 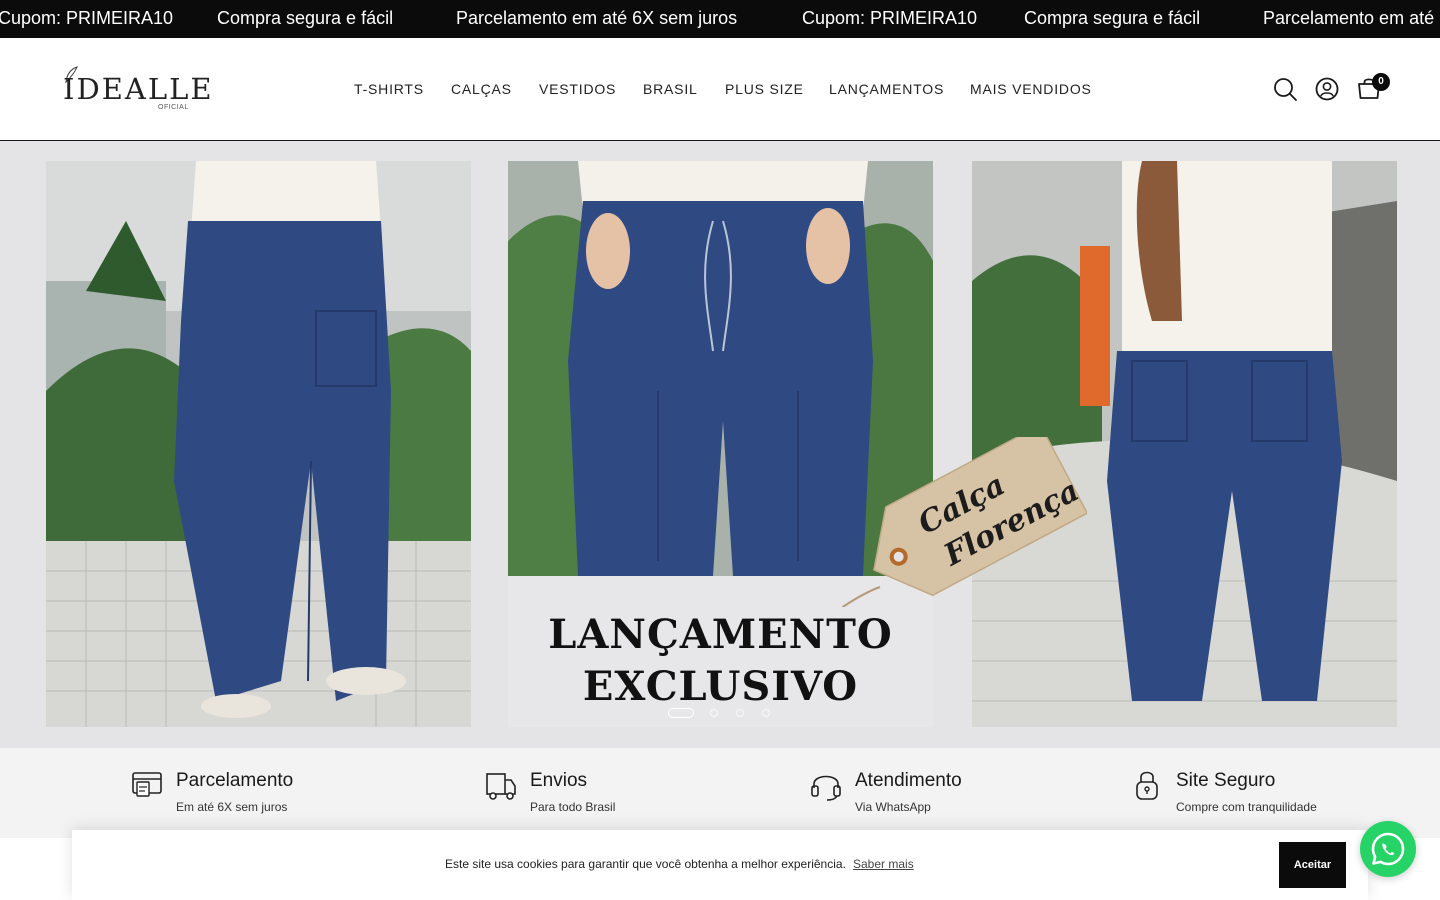 I want to click on feature-subtitle: Compre com tranquilidade, so click(x=1246, y=807).